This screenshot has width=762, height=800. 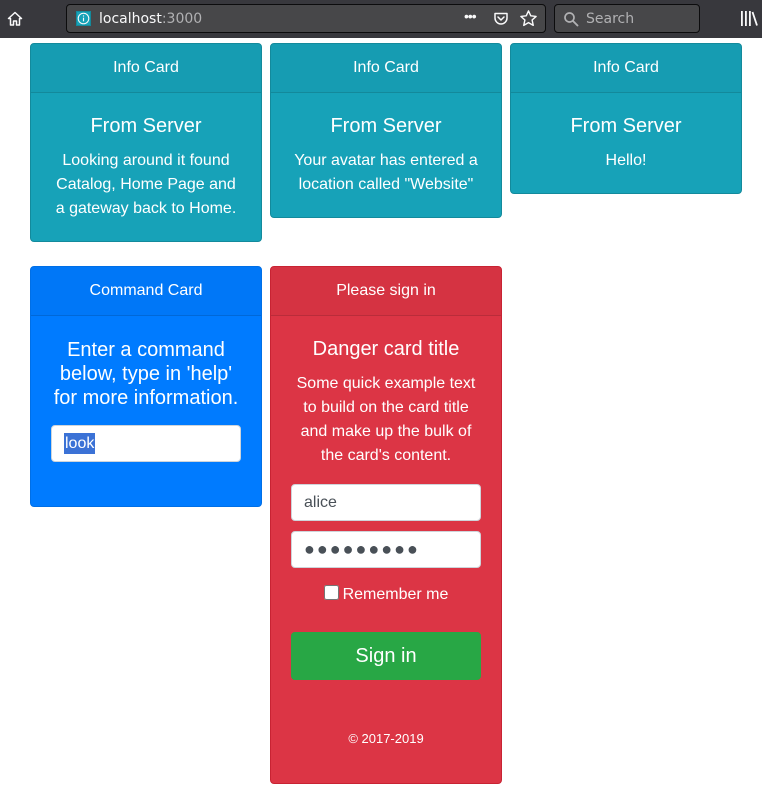 What do you see at coordinates (80, 443) in the screenshot?
I see `command-input-value: look` at bounding box center [80, 443].